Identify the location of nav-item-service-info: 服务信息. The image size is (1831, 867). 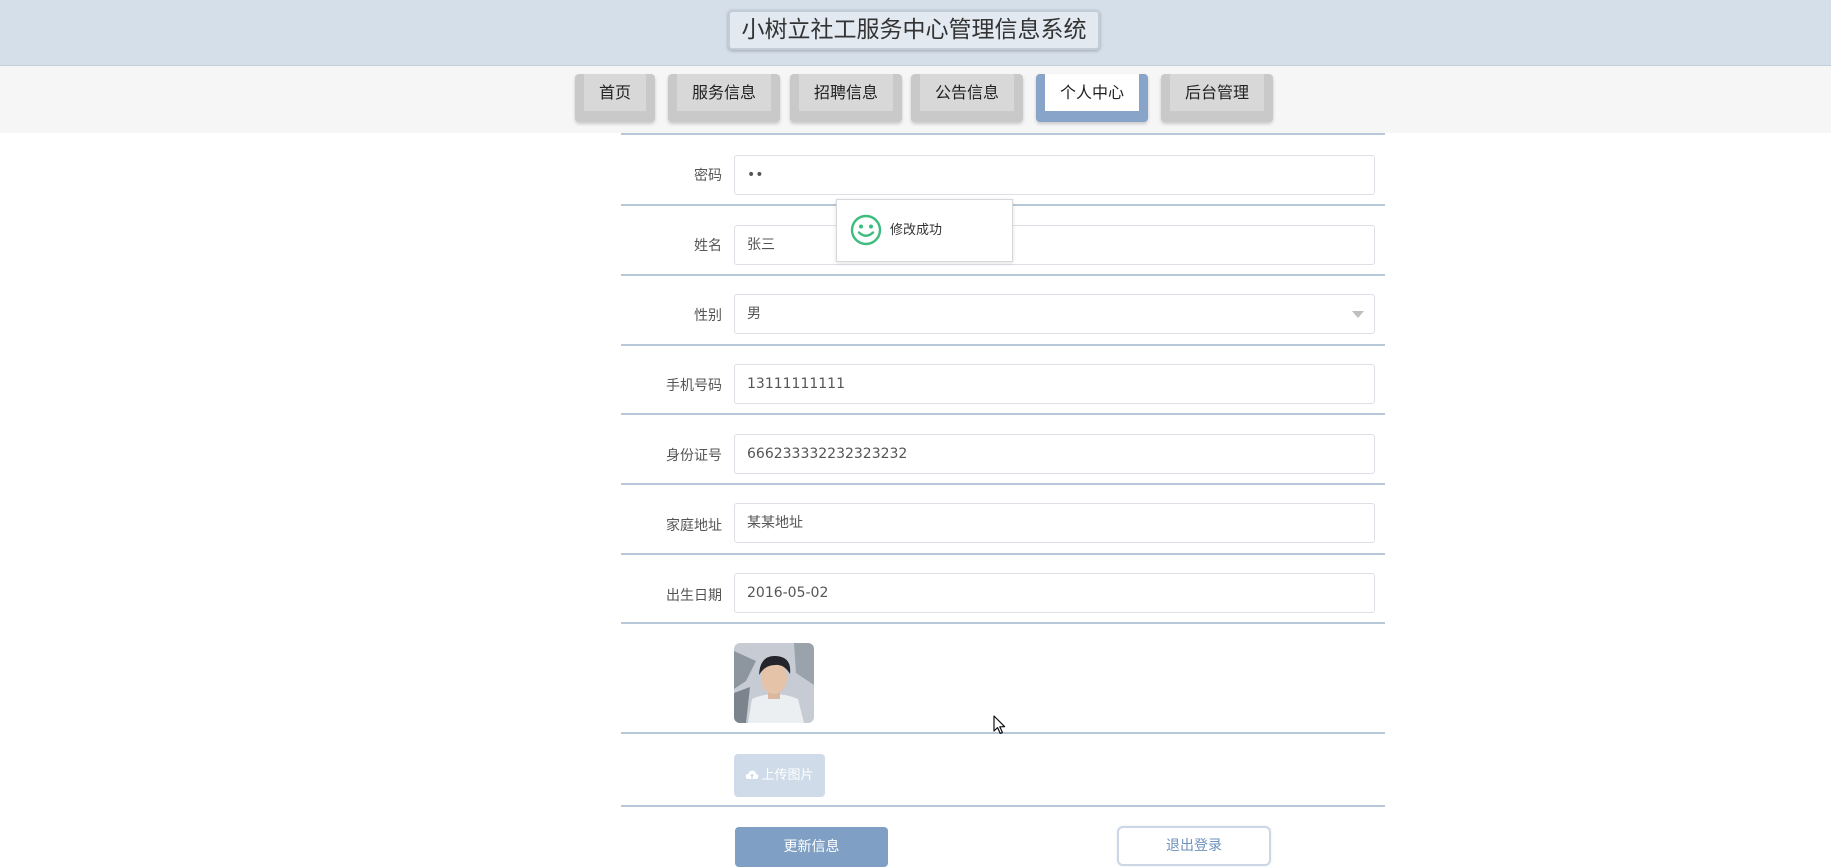
(724, 98).